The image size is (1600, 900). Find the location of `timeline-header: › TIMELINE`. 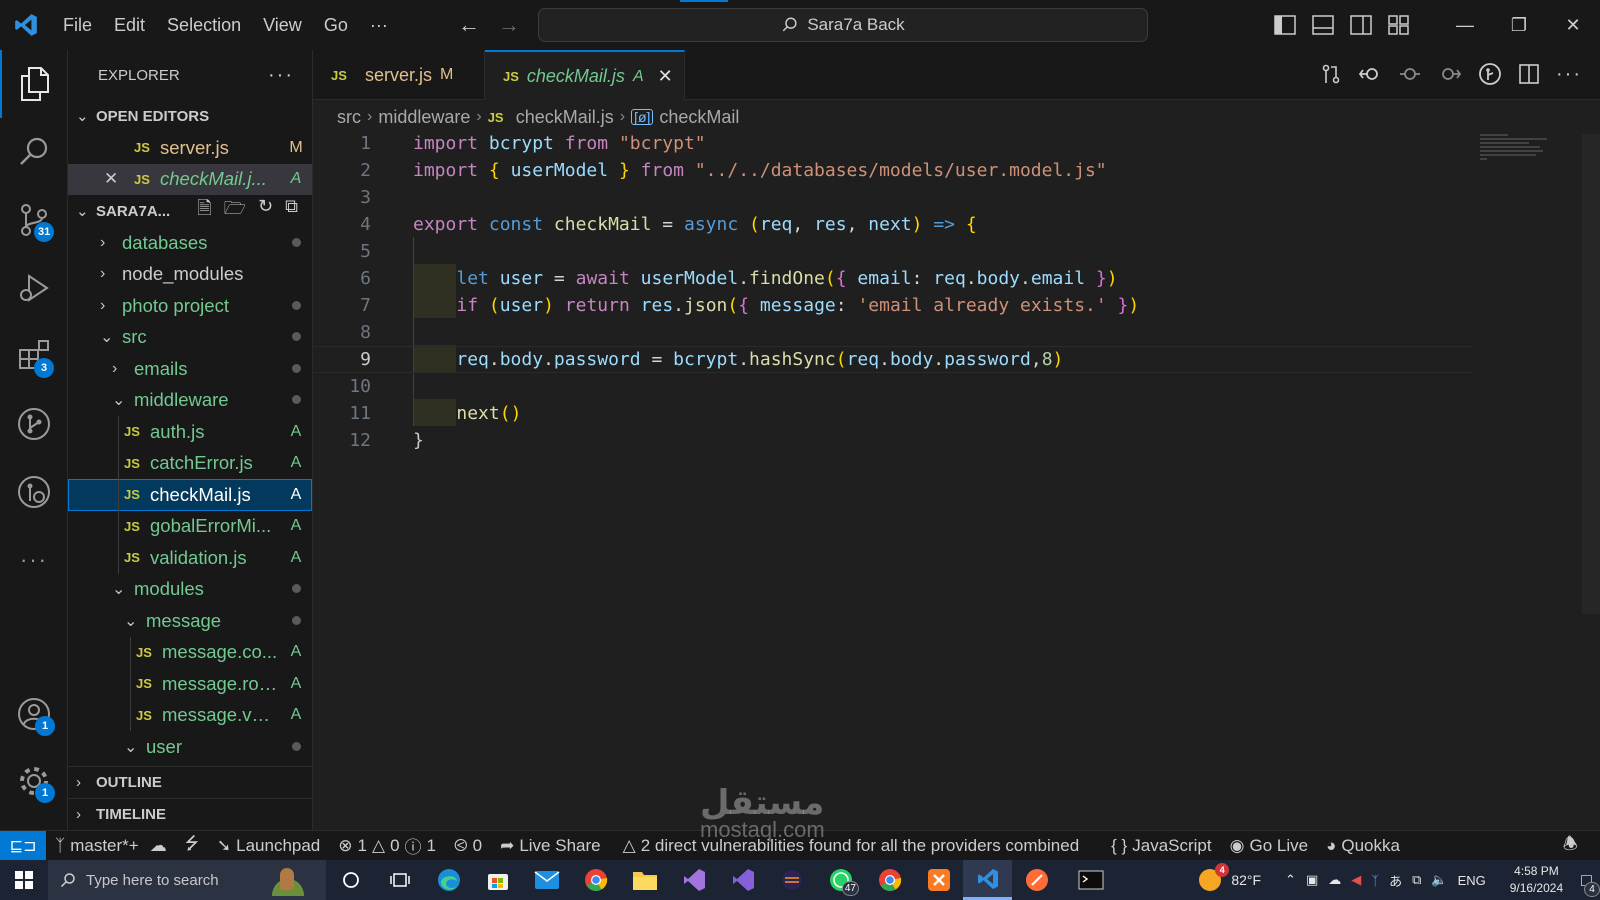

timeline-header: › TIMELINE is located at coordinates (190, 814).